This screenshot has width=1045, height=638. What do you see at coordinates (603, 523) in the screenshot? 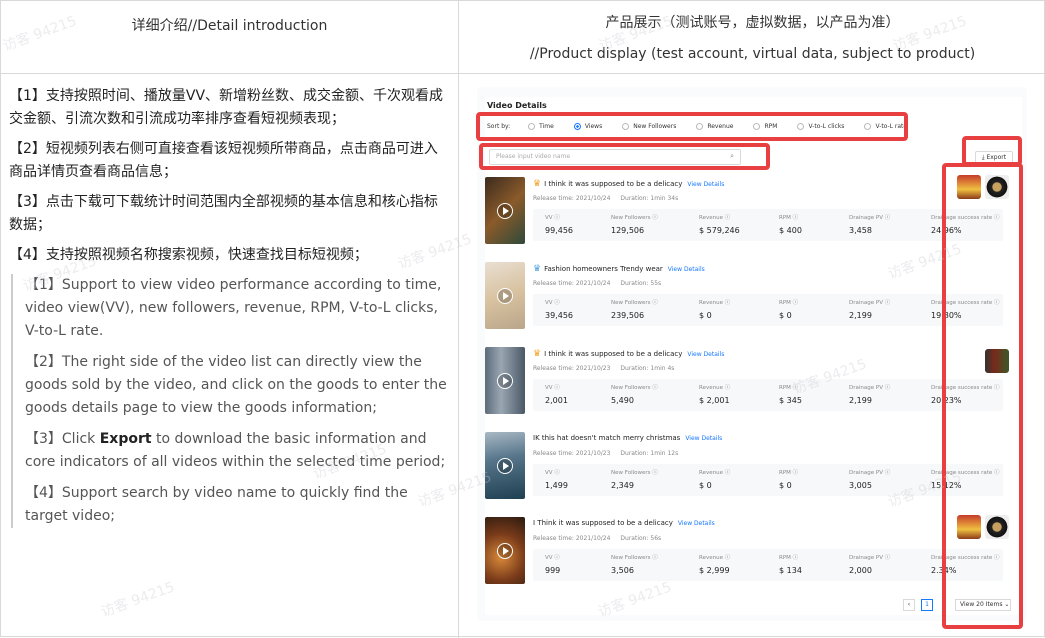
I see `video-title: I Think it was supposed to be a delicacy` at bounding box center [603, 523].